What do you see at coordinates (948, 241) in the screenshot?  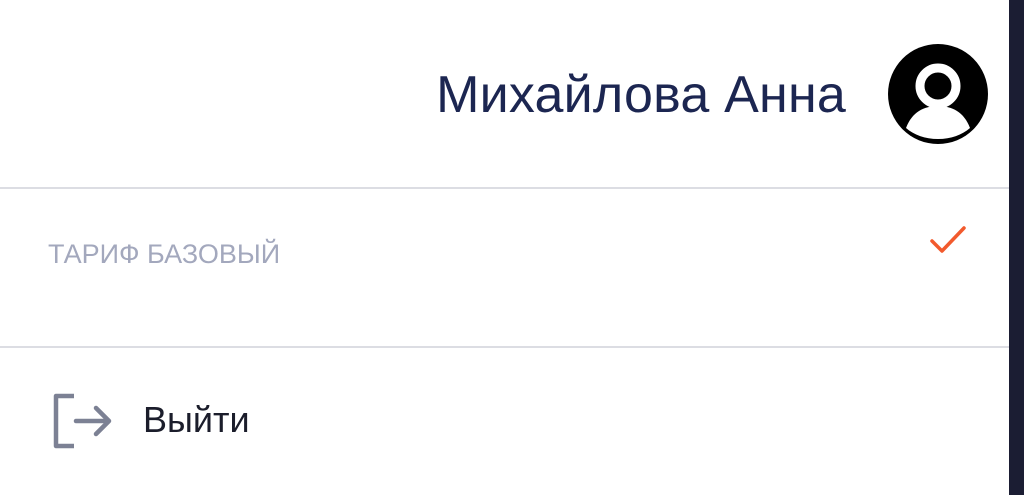 I see `check-icon` at bounding box center [948, 241].